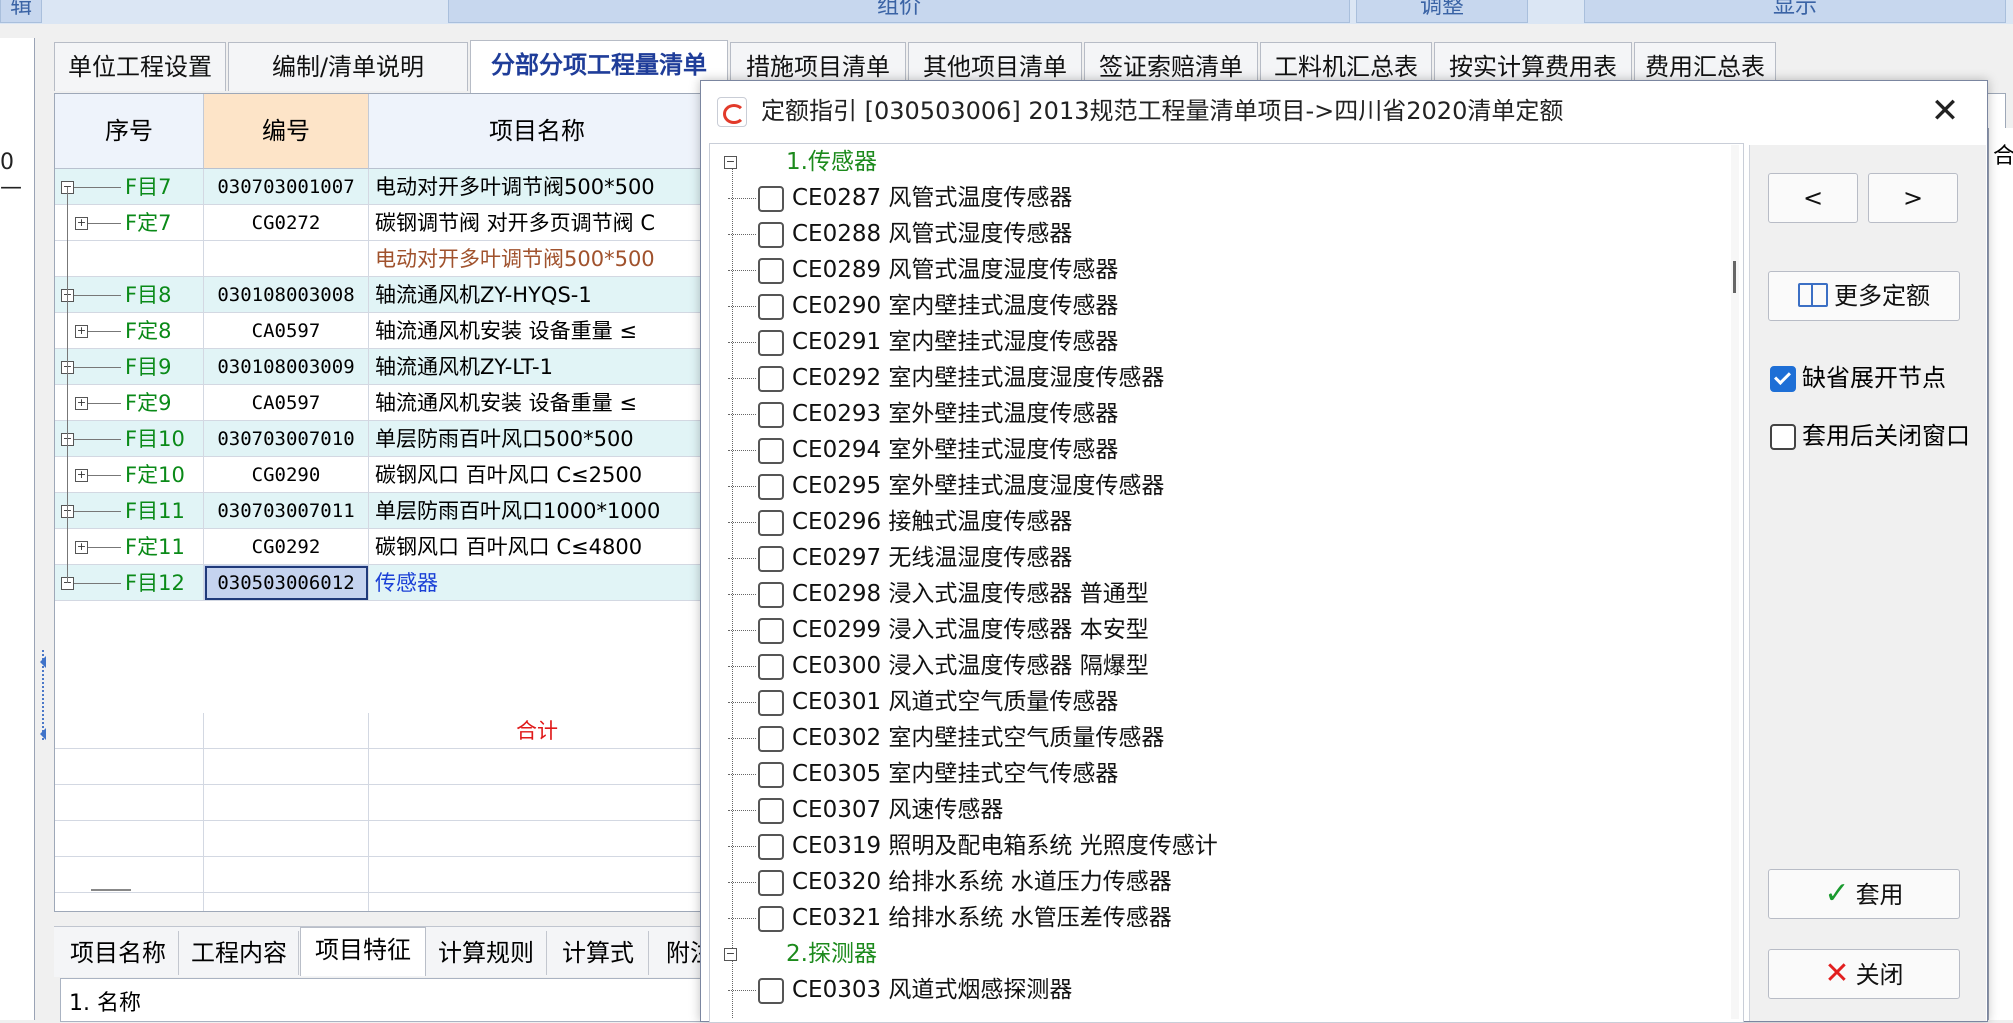  I want to click on table-row: − F目12 030503006012 传感器, so click(380, 583).